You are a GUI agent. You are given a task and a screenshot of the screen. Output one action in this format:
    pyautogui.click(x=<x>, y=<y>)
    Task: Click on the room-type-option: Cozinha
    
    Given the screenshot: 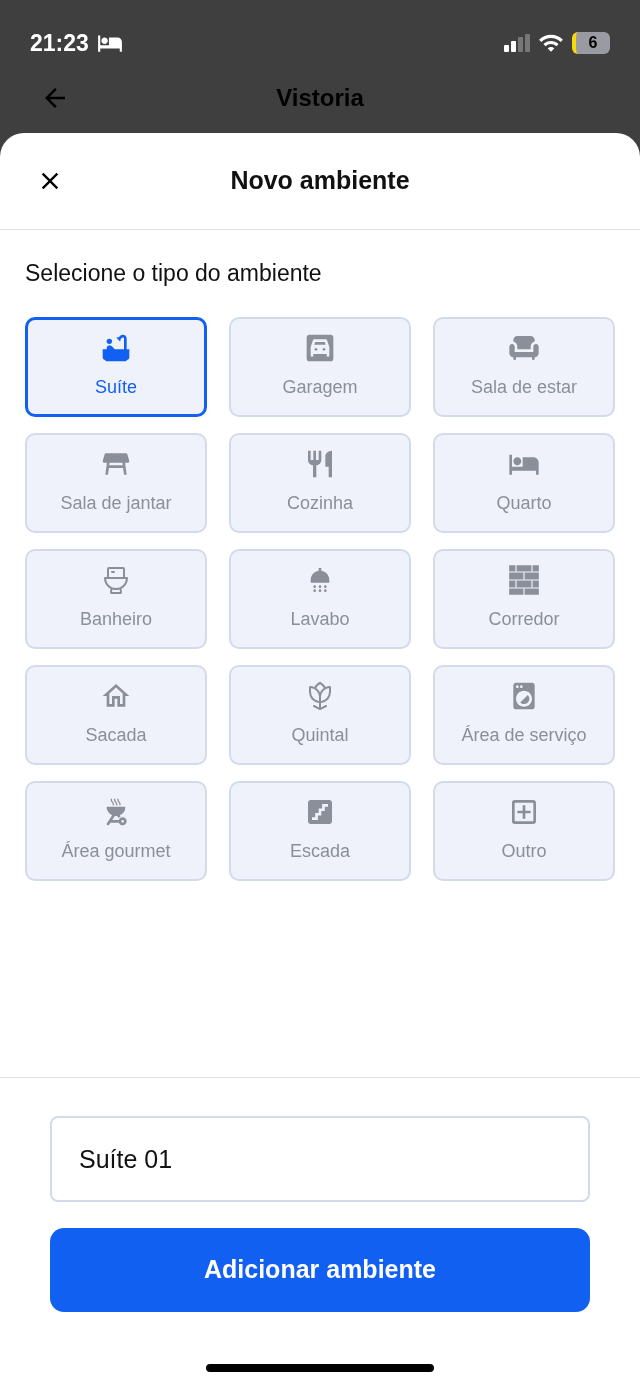 What is the action you would take?
    pyautogui.click(x=320, y=482)
    